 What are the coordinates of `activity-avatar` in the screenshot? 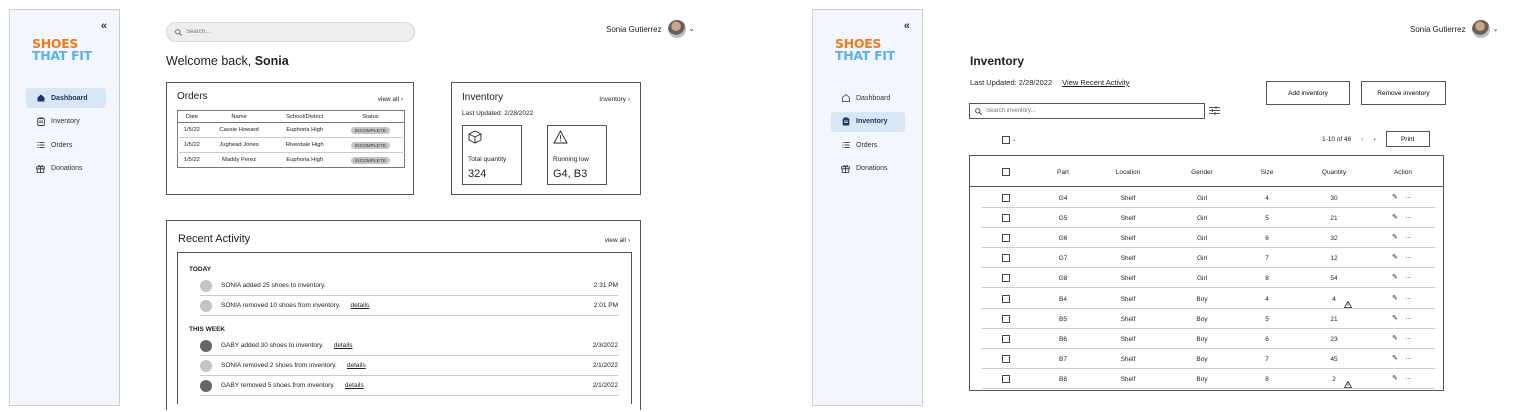 It's located at (206, 365).